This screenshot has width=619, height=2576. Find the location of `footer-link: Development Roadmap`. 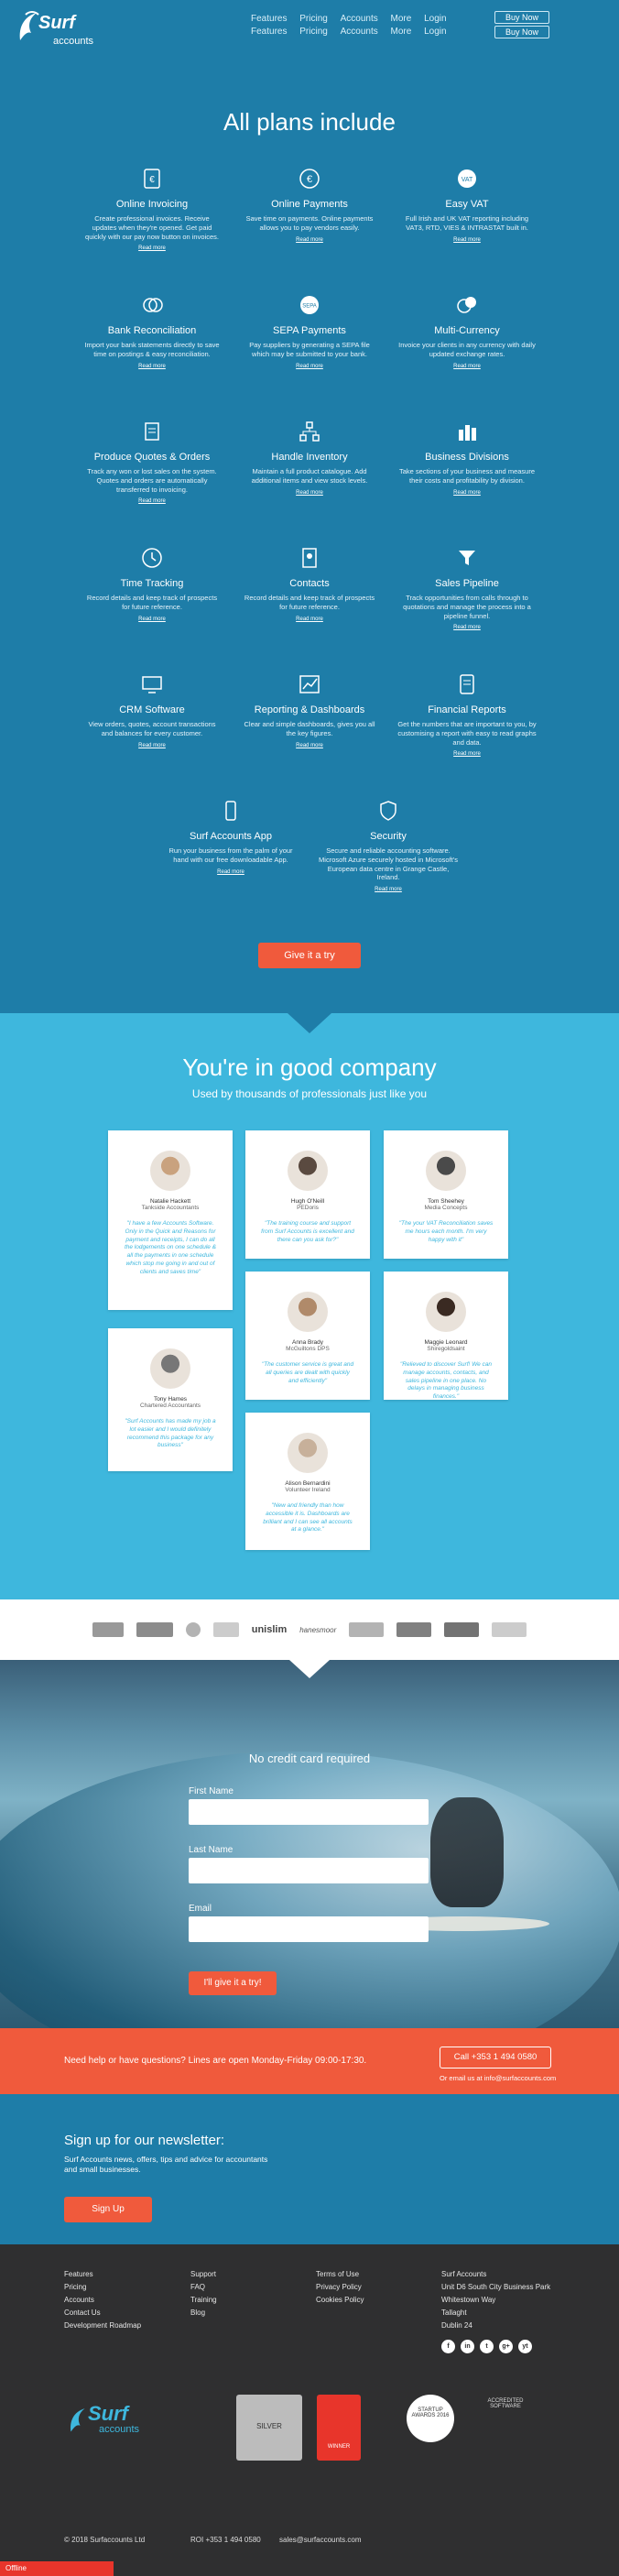

footer-link: Development Roadmap is located at coordinates (102, 2325).